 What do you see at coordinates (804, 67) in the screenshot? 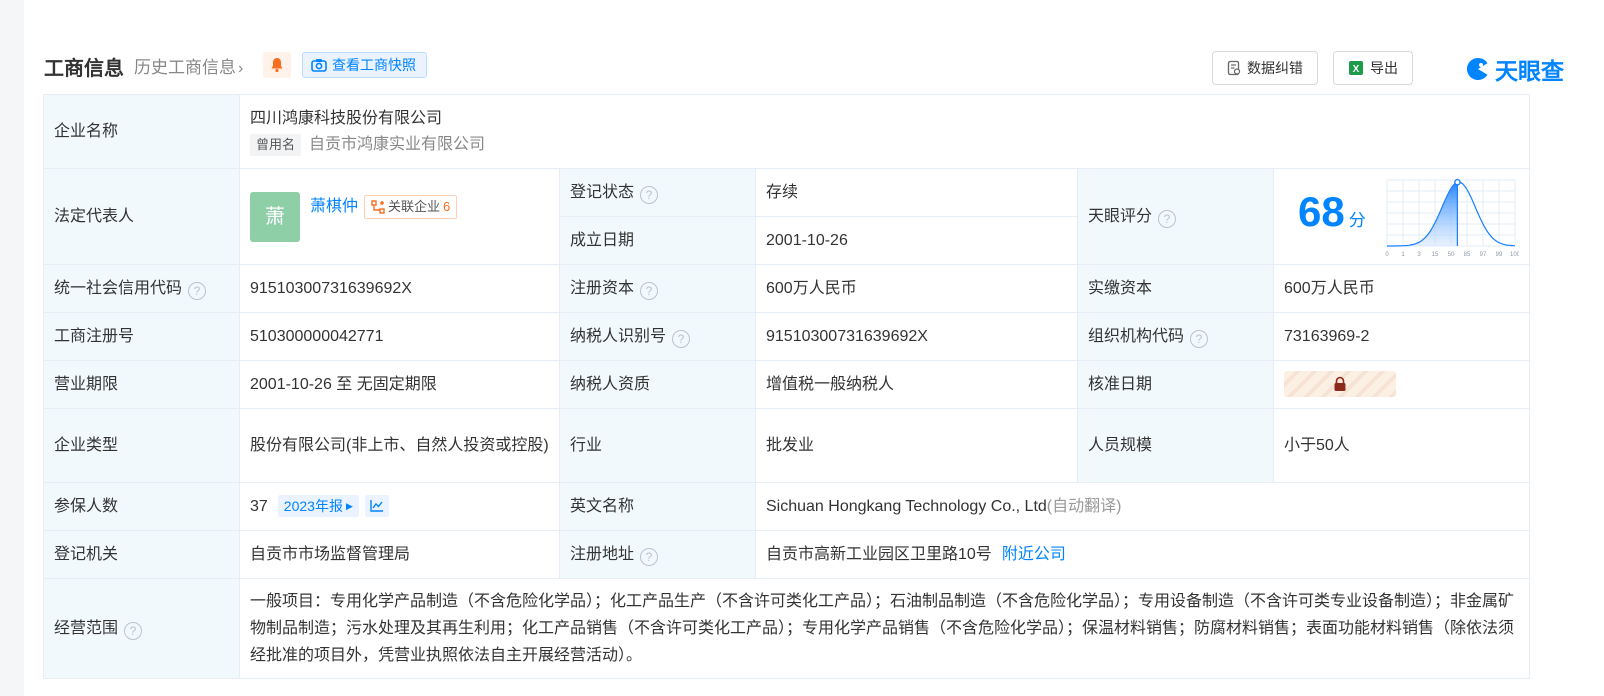
I see `section-header: 工商信息 历史工商信息 › 查看工商快照 数据纠错 X 导出 天眼查` at bounding box center [804, 67].